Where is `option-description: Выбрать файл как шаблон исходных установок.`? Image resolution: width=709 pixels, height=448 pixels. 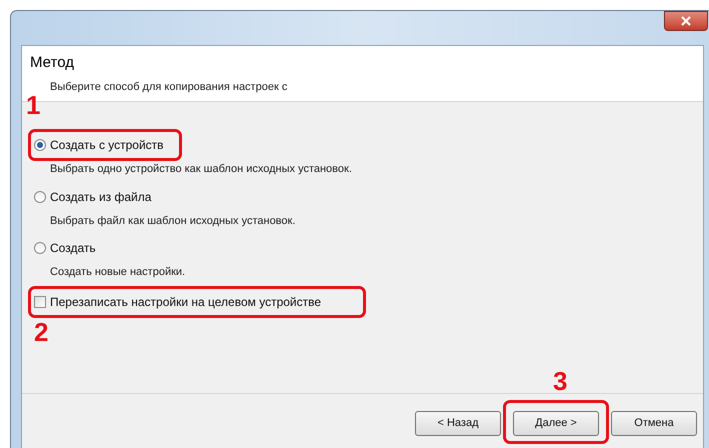
option-description: Выбрать файл как шаблон исходных установок. is located at coordinates (172, 221).